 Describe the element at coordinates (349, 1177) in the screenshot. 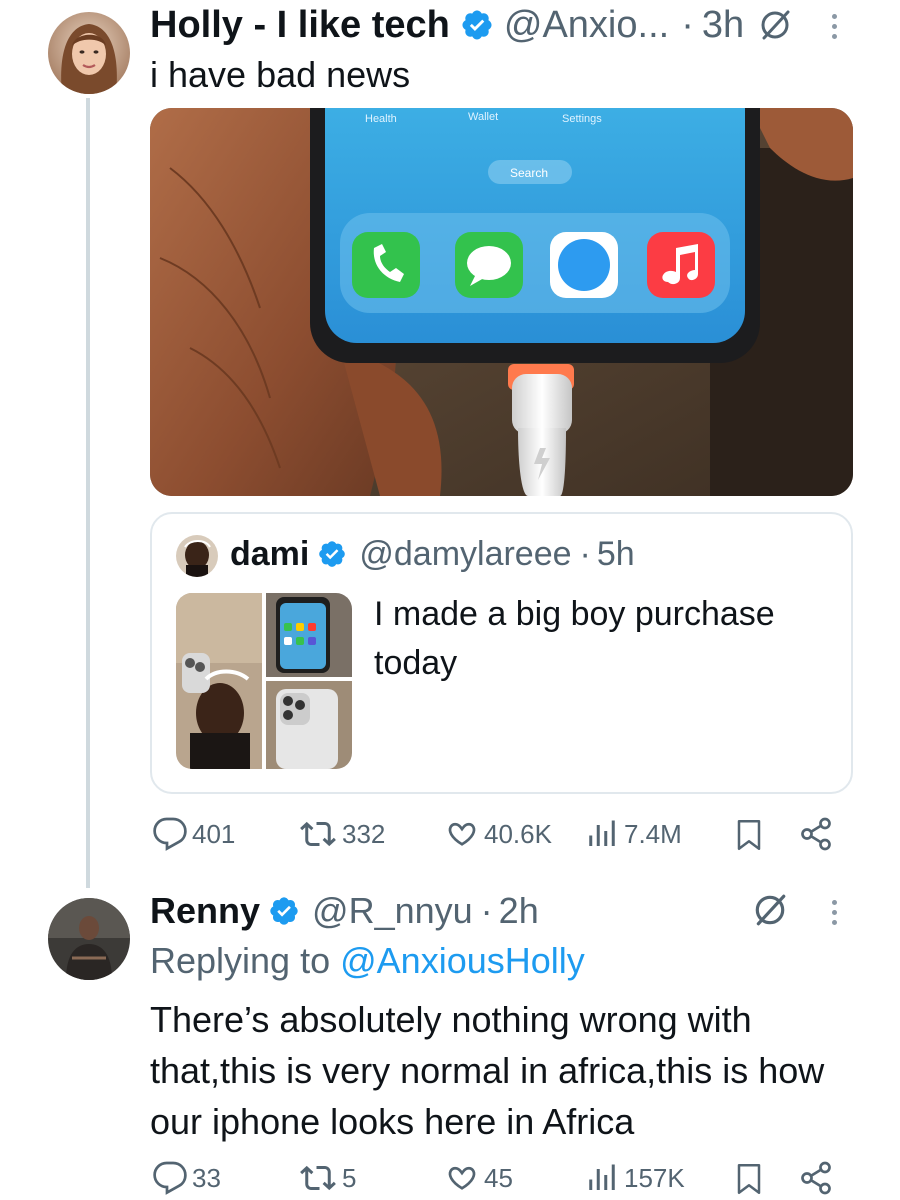

I see `retweet-count: 5` at that location.